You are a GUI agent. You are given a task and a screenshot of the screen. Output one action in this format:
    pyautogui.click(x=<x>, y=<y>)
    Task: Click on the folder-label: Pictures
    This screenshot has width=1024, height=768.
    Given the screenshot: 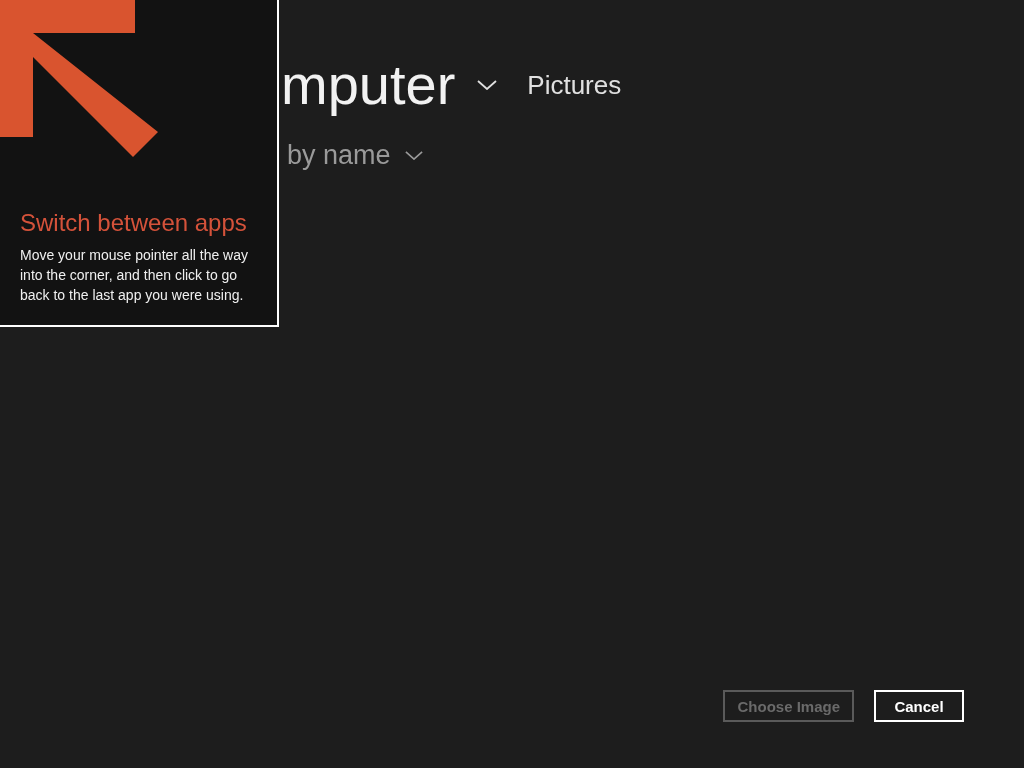 What is the action you would take?
    pyautogui.click(x=574, y=85)
    